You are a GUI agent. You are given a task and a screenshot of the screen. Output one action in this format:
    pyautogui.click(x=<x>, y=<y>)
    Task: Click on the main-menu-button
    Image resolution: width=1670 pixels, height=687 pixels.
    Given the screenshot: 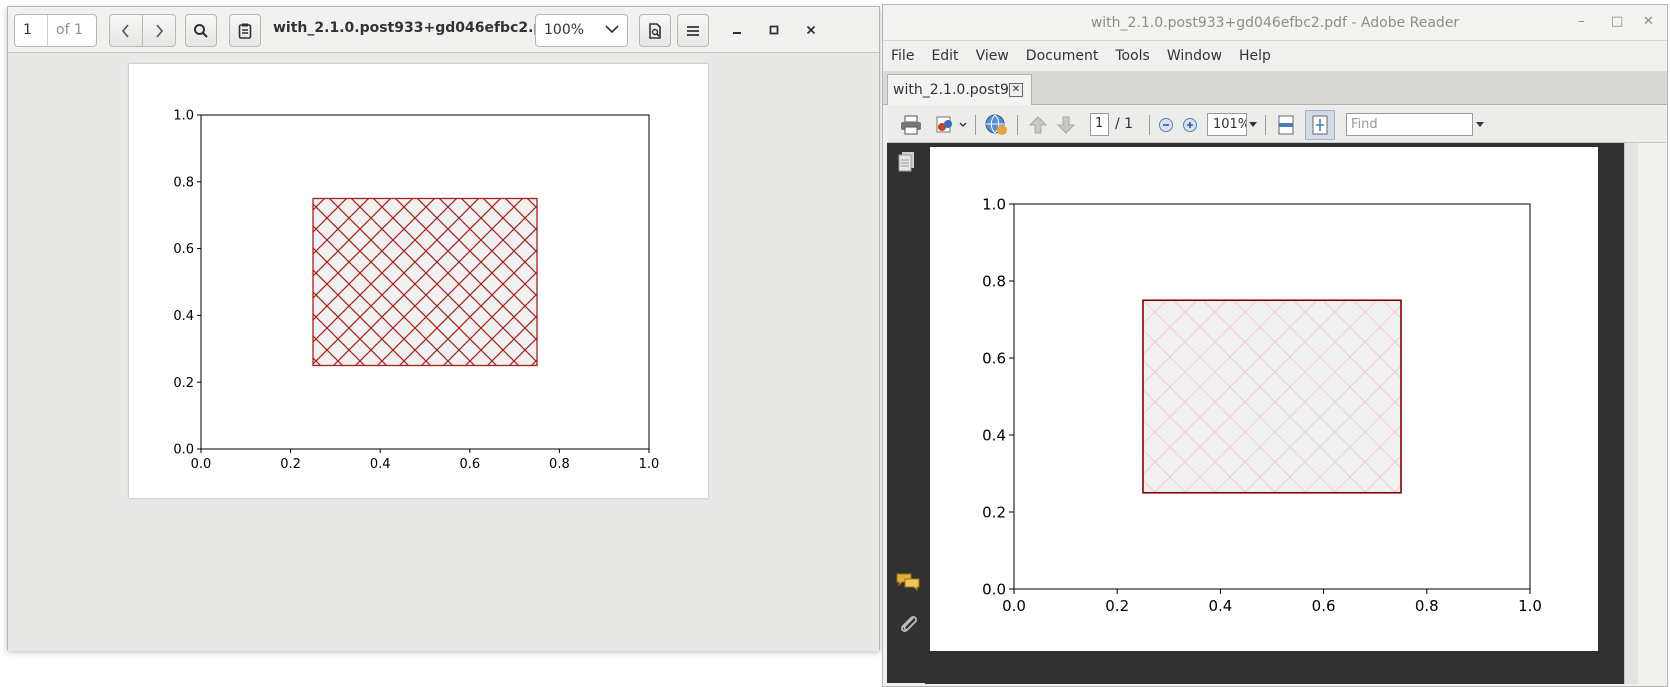 What is the action you would take?
    pyautogui.click(x=693, y=30)
    